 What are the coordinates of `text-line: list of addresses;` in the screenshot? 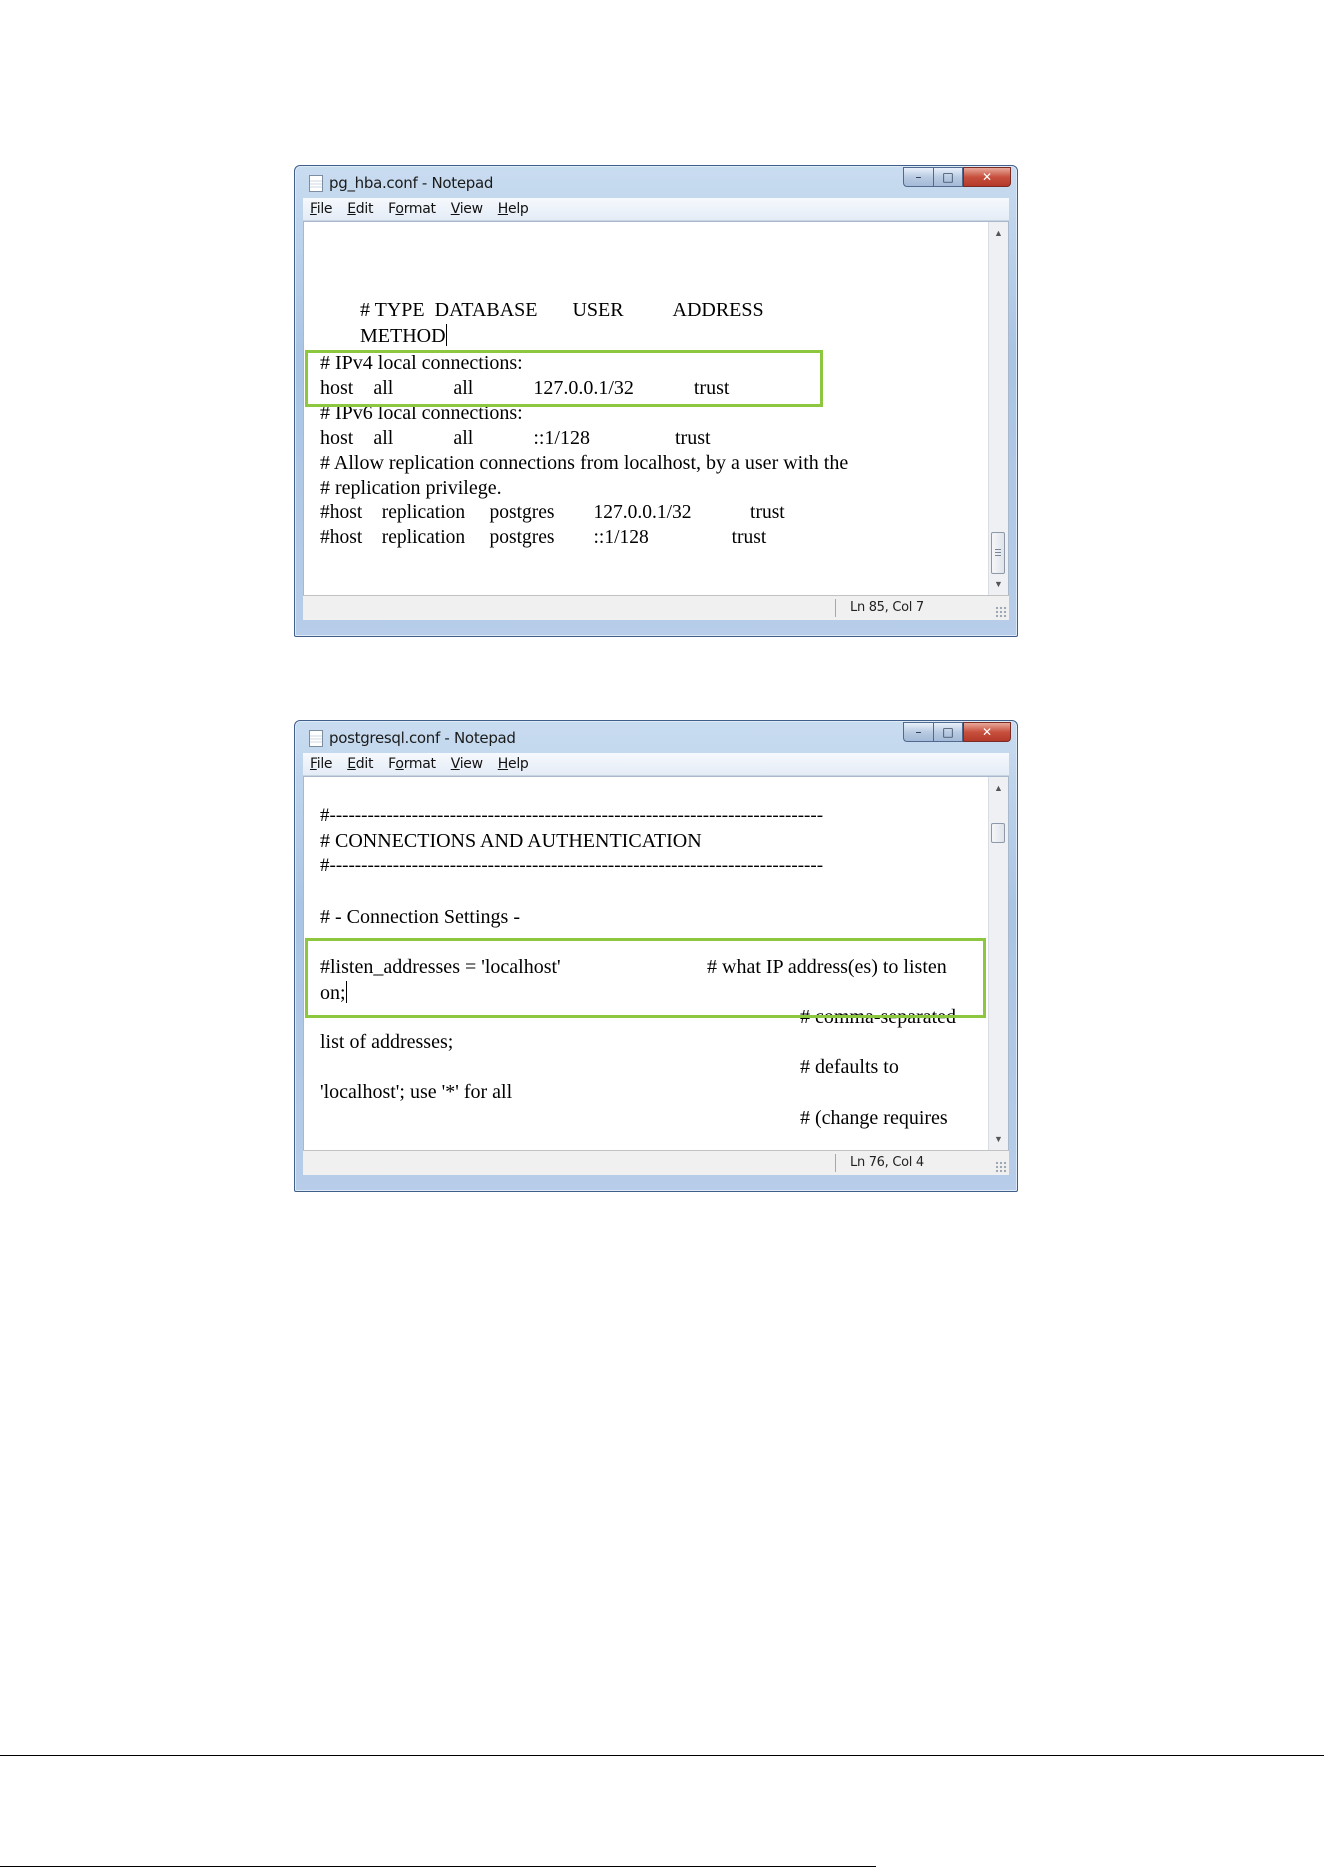 It's located at (386, 1042).